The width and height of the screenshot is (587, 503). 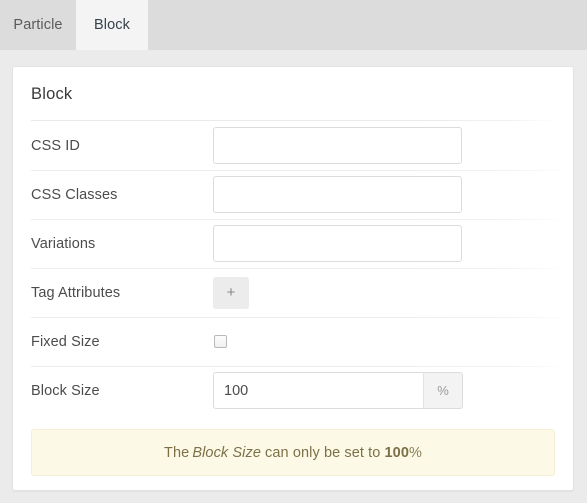 I want to click on field-row-block-size: Block Size %, so click(x=293, y=390).